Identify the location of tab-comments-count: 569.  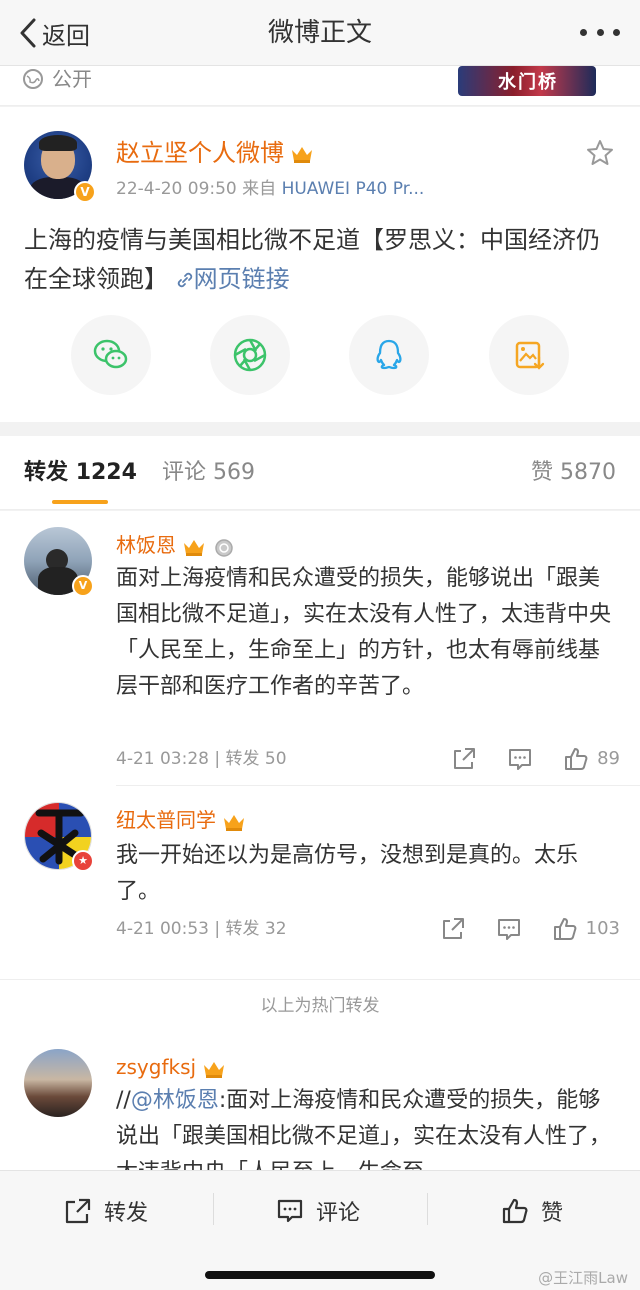
(234, 472).